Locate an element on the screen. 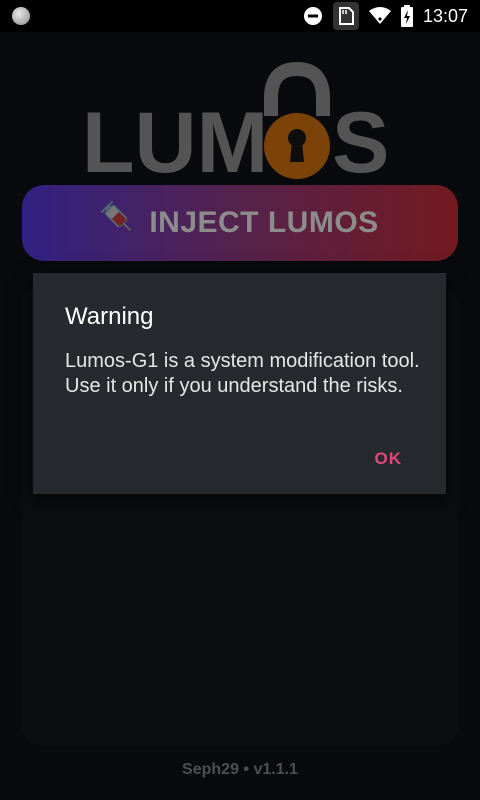 The height and width of the screenshot is (800, 480). ok-button: OK is located at coordinates (389, 459).